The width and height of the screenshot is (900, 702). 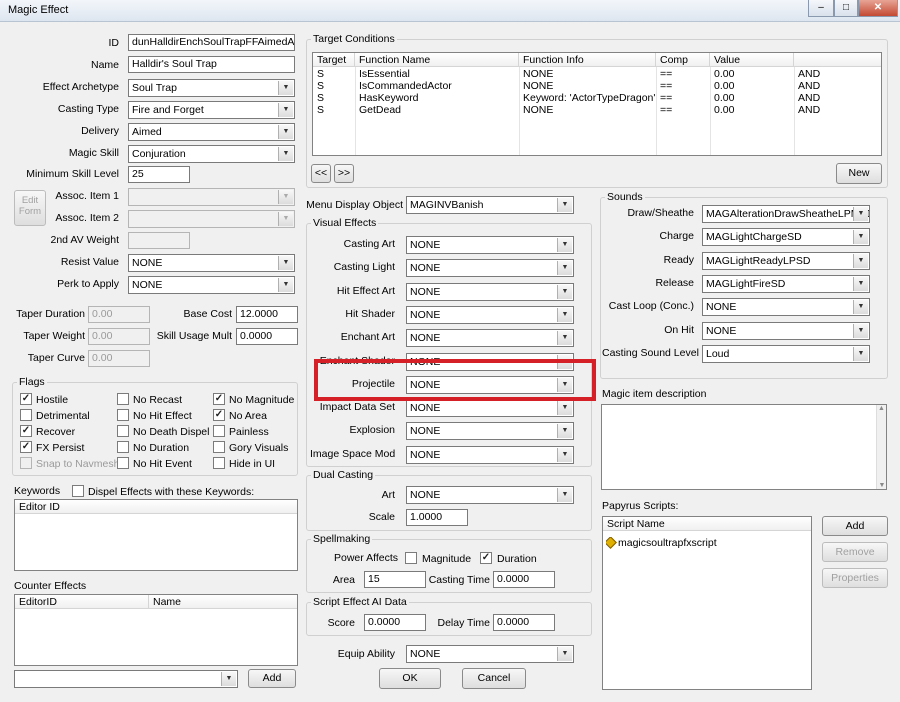 What do you see at coordinates (219, 431) in the screenshot?
I see `flag-painless-checkbox` at bounding box center [219, 431].